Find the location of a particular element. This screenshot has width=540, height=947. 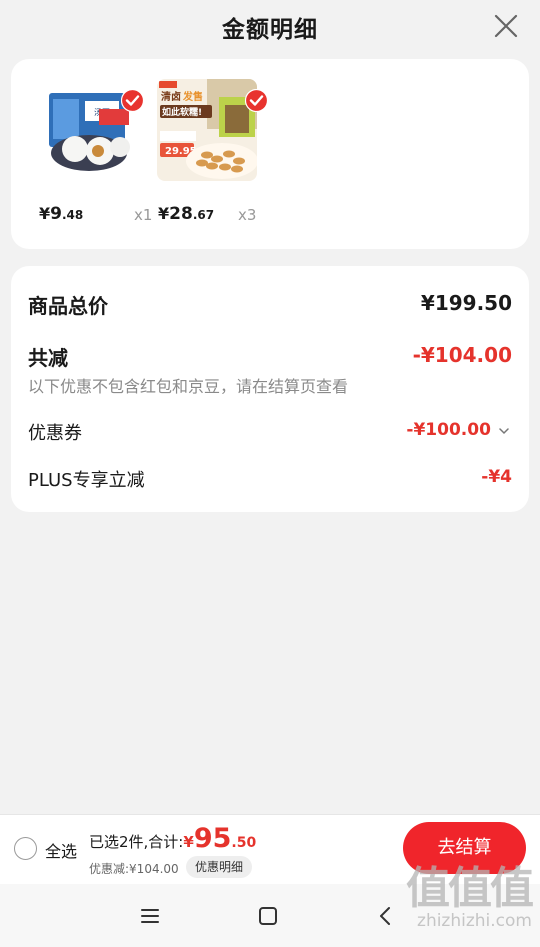

image-caption: 清卤 is located at coordinates (171, 96).